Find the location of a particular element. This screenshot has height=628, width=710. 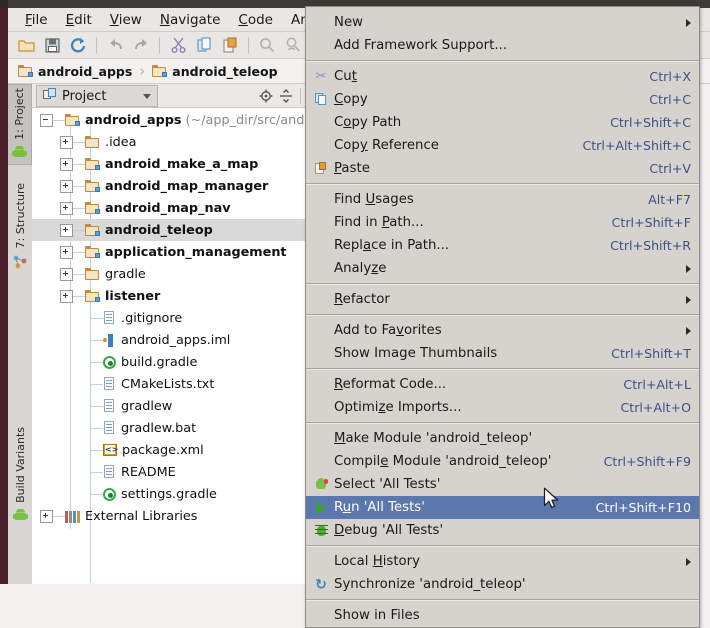

save-all-icon is located at coordinates (52, 45).